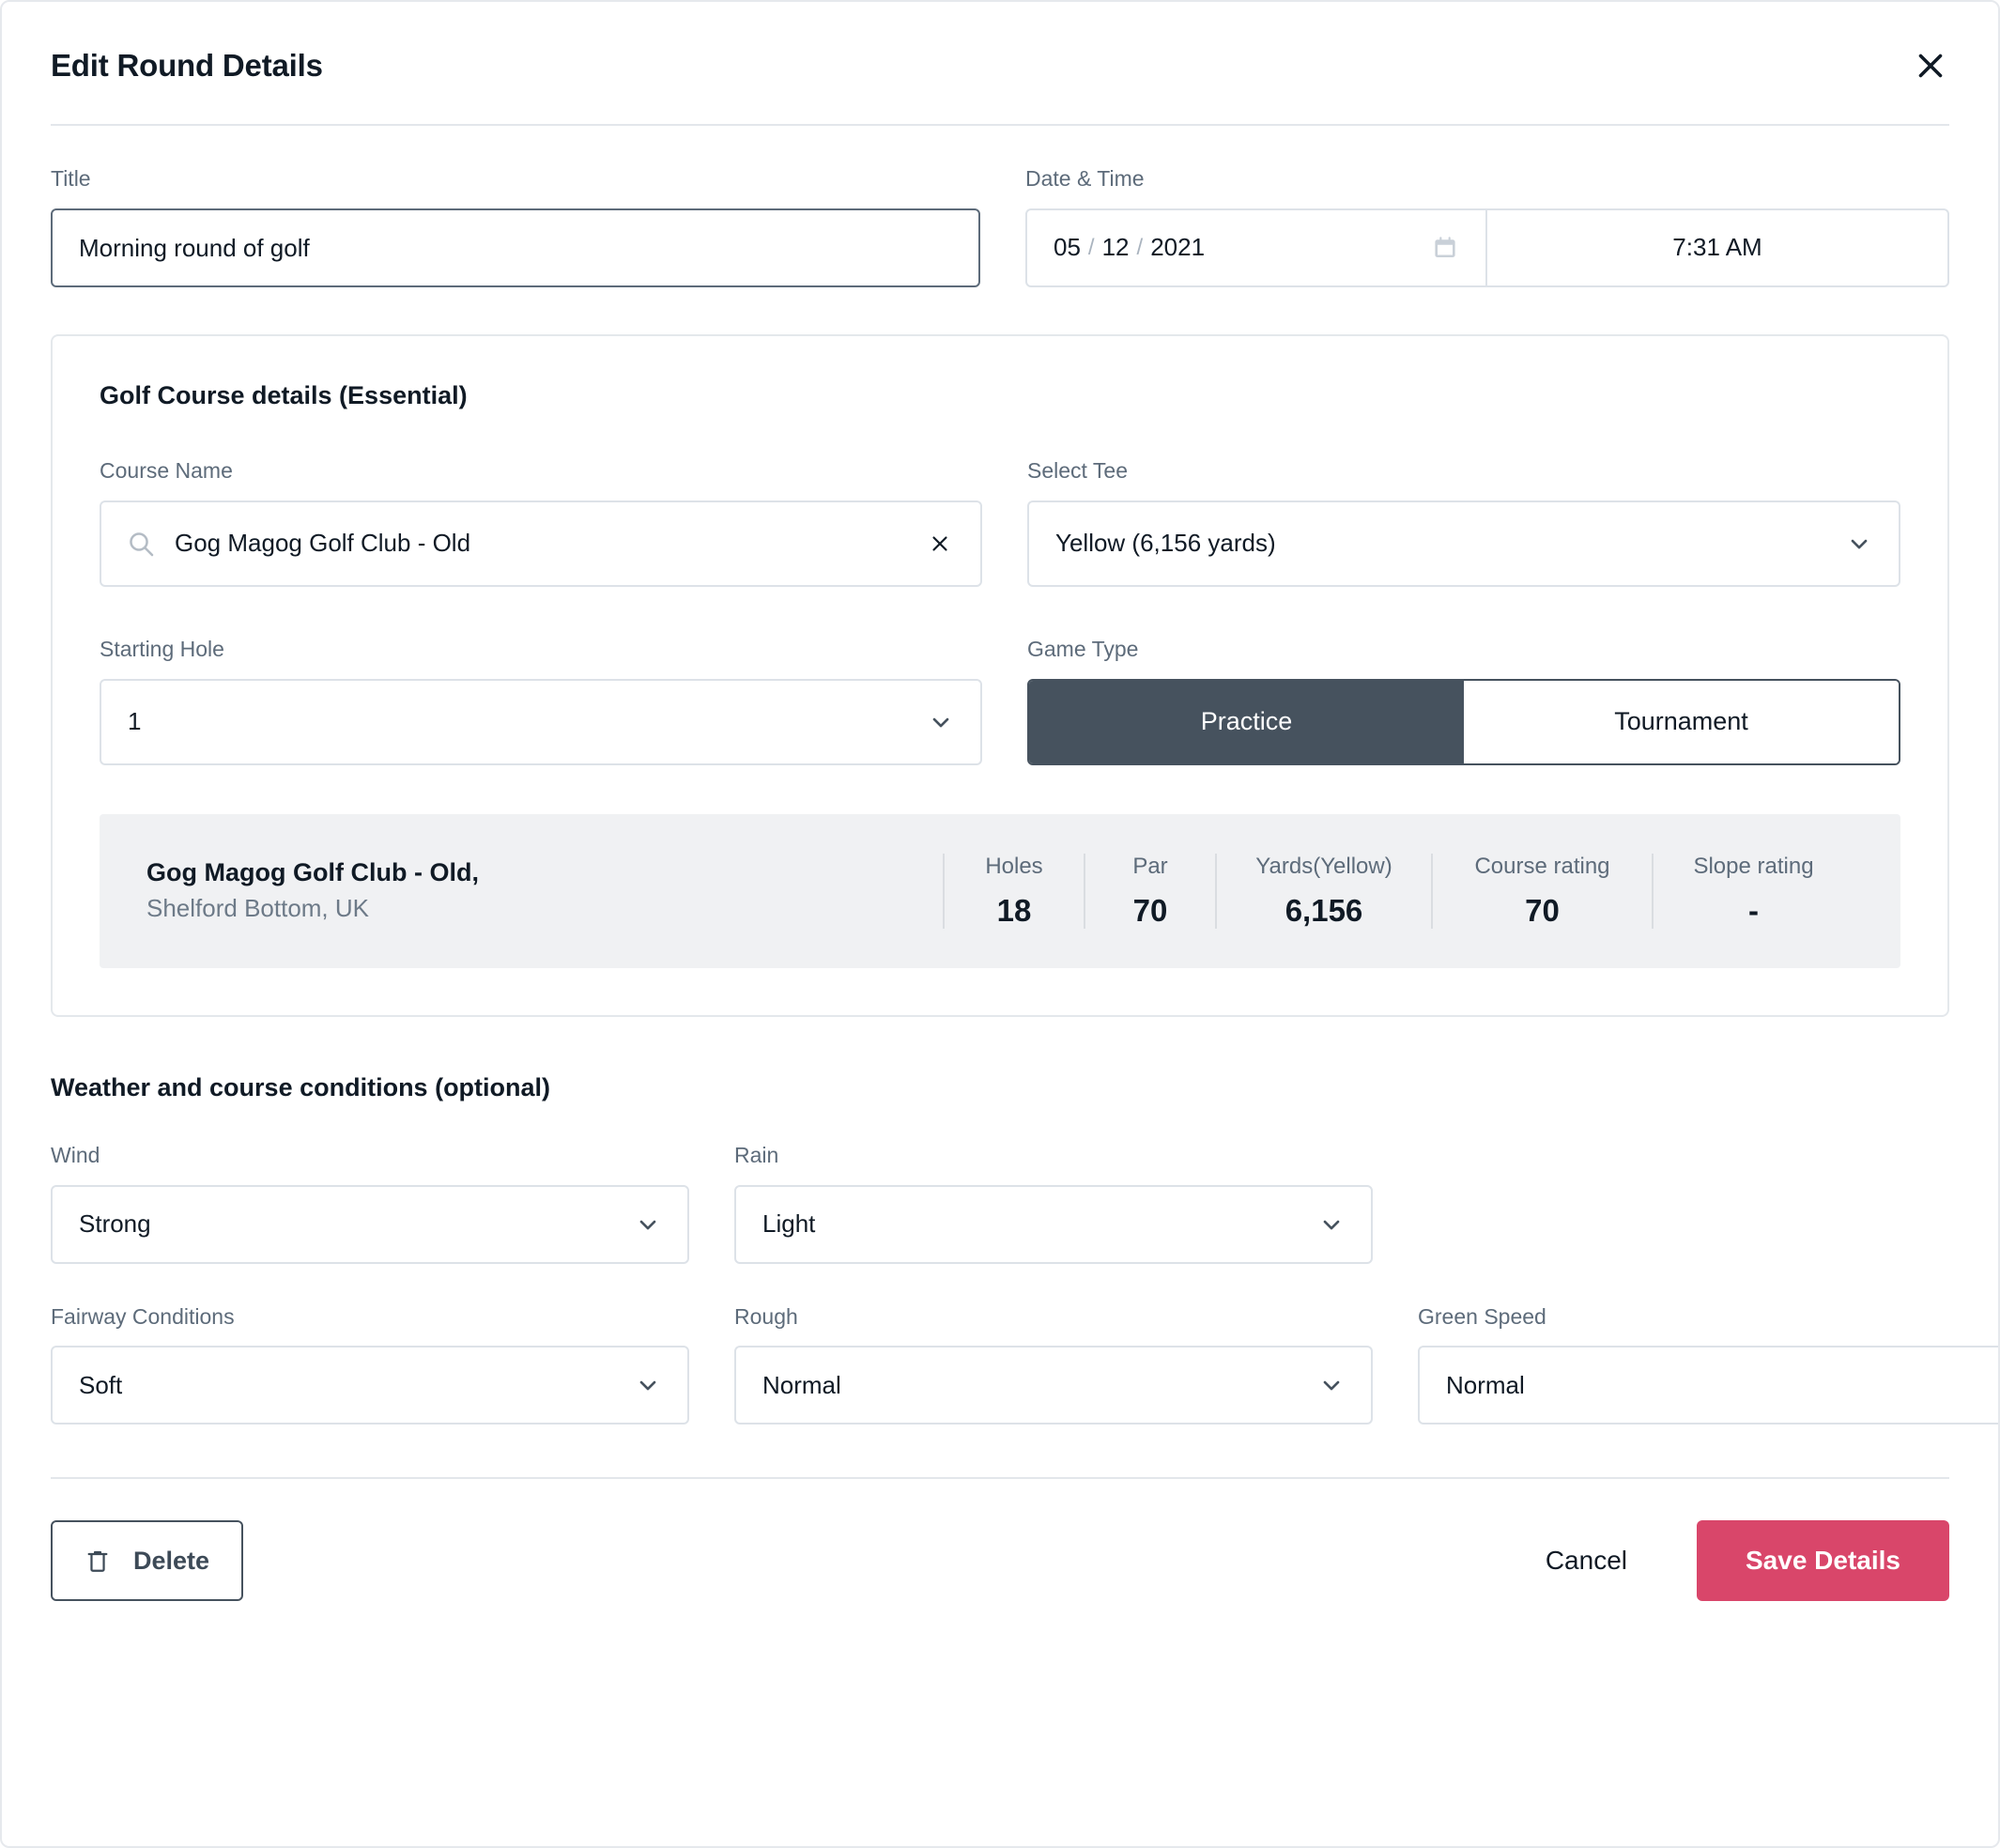 The image size is (2000, 1848). Describe the element at coordinates (1014, 866) in the screenshot. I see `stat-holes-label: Holes` at that location.